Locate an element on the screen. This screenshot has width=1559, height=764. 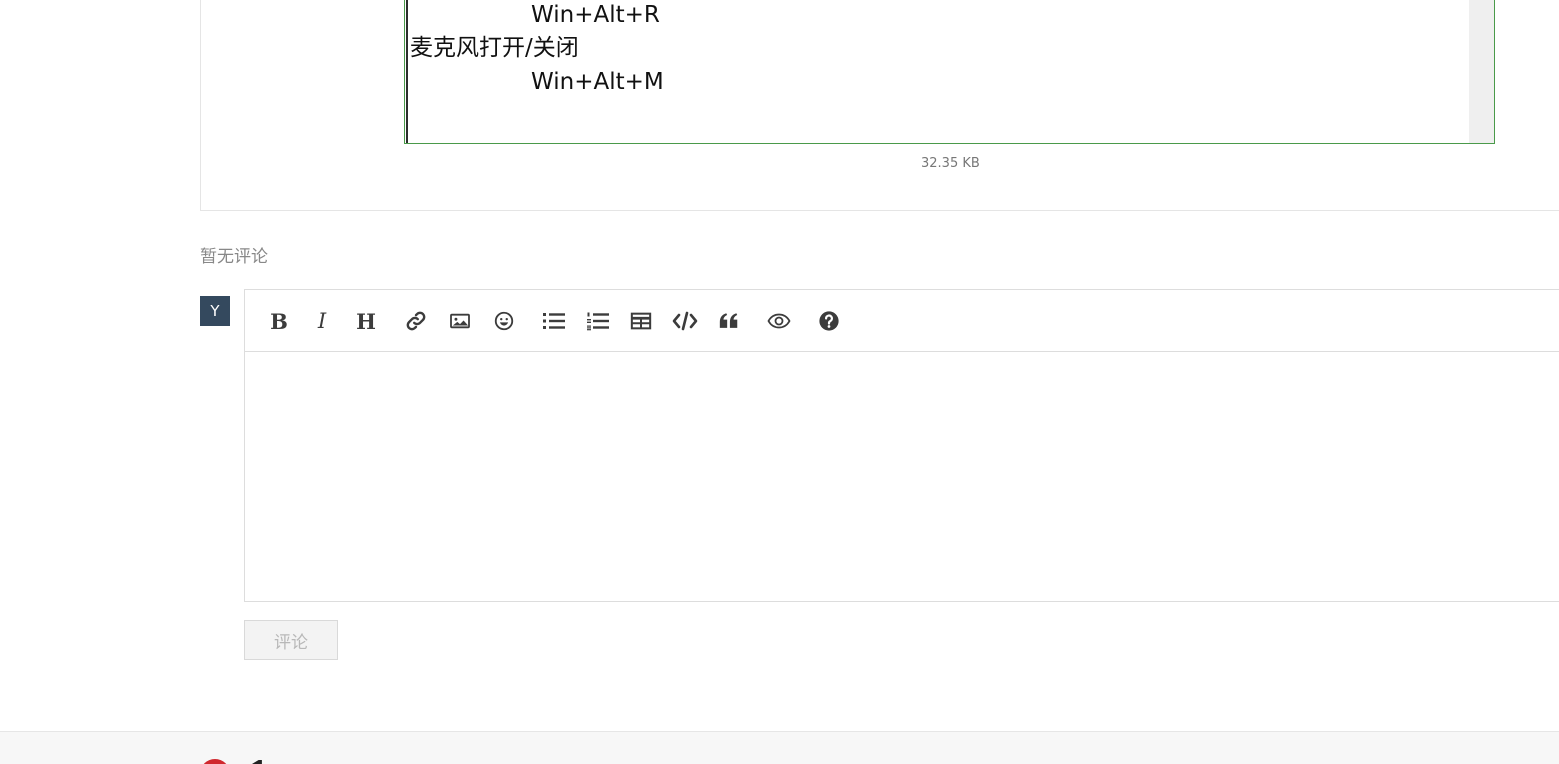
italic-icon: I is located at coordinates (322, 320).